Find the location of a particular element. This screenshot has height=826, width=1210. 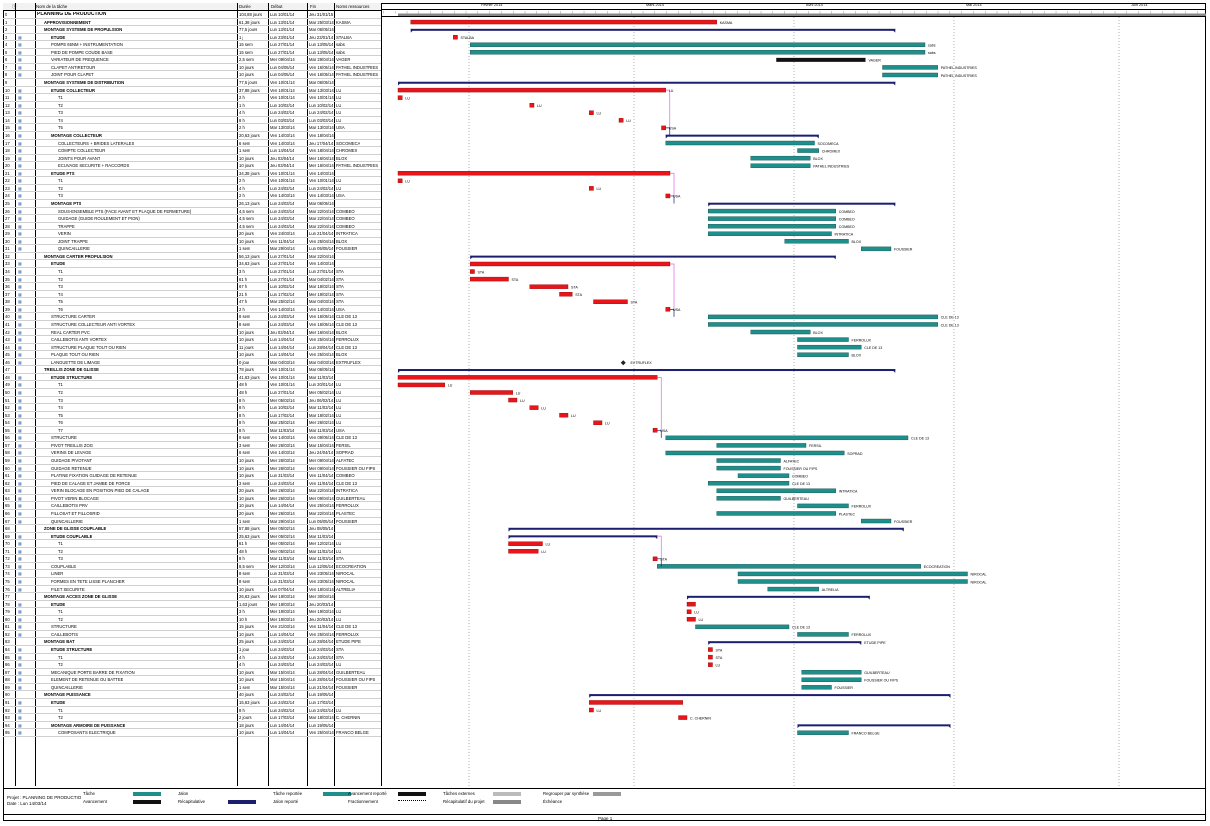

resources-column-header: Noms ressources is located at coordinates (352, 6).